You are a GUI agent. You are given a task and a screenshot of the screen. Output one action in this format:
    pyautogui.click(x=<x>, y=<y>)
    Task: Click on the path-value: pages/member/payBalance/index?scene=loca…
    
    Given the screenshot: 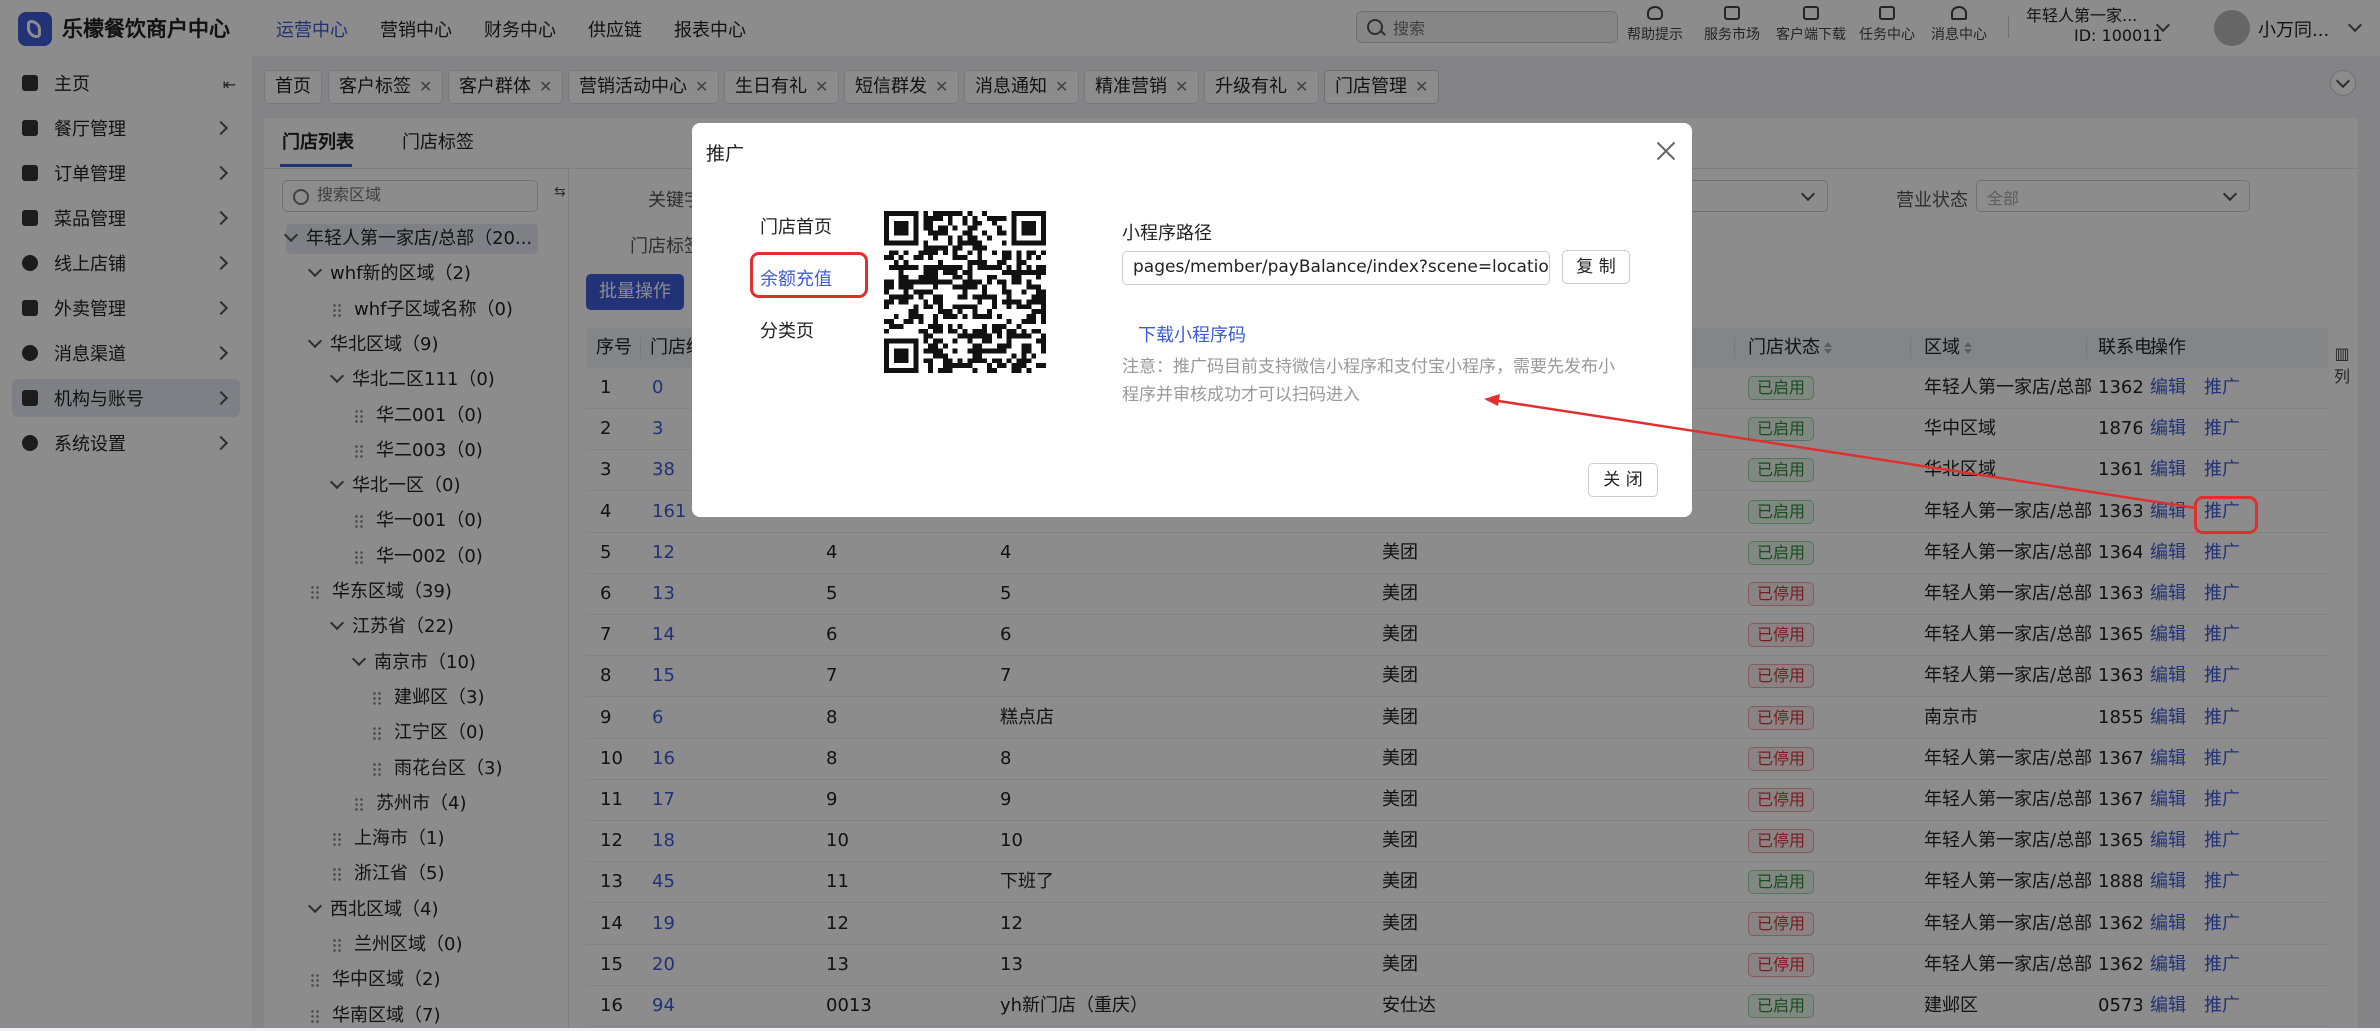 What is the action you would take?
    pyautogui.click(x=1341, y=267)
    